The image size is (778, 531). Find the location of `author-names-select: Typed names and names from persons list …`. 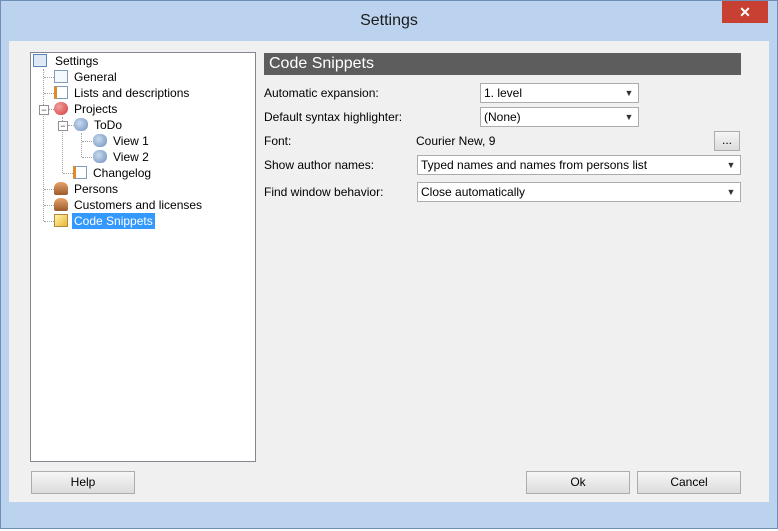

author-names-select: Typed names and names from persons list … is located at coordinates (579, 165).